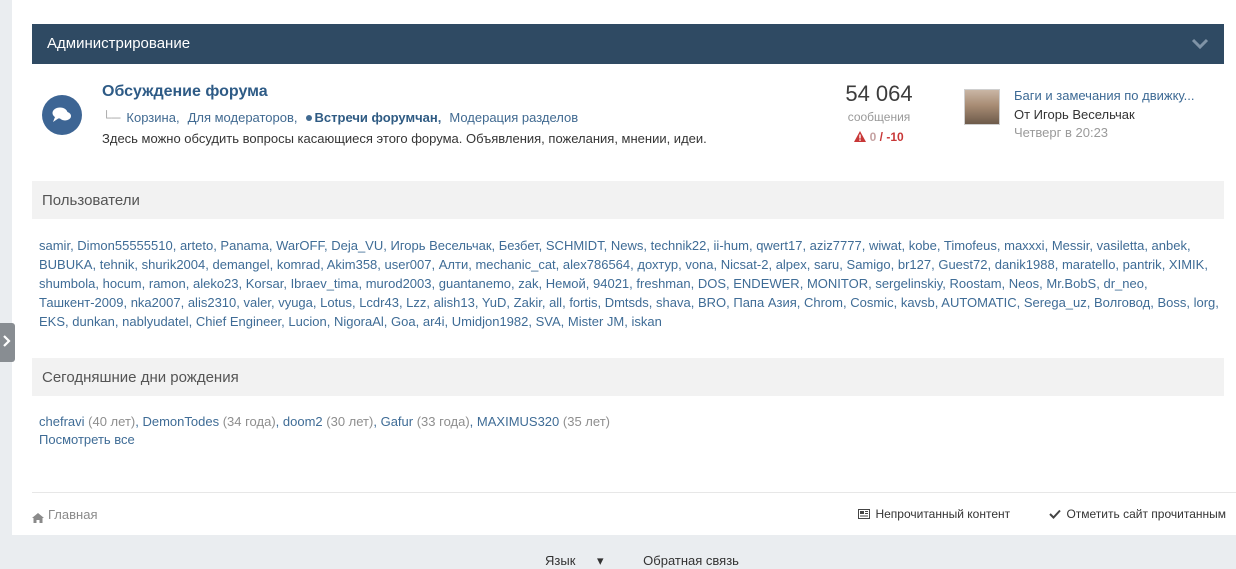 The width and height of the screenshot is (1236, 569). Describe the element at coordinates (962, 264) in the screenshot. I see `user-link: Guest72` at that location.